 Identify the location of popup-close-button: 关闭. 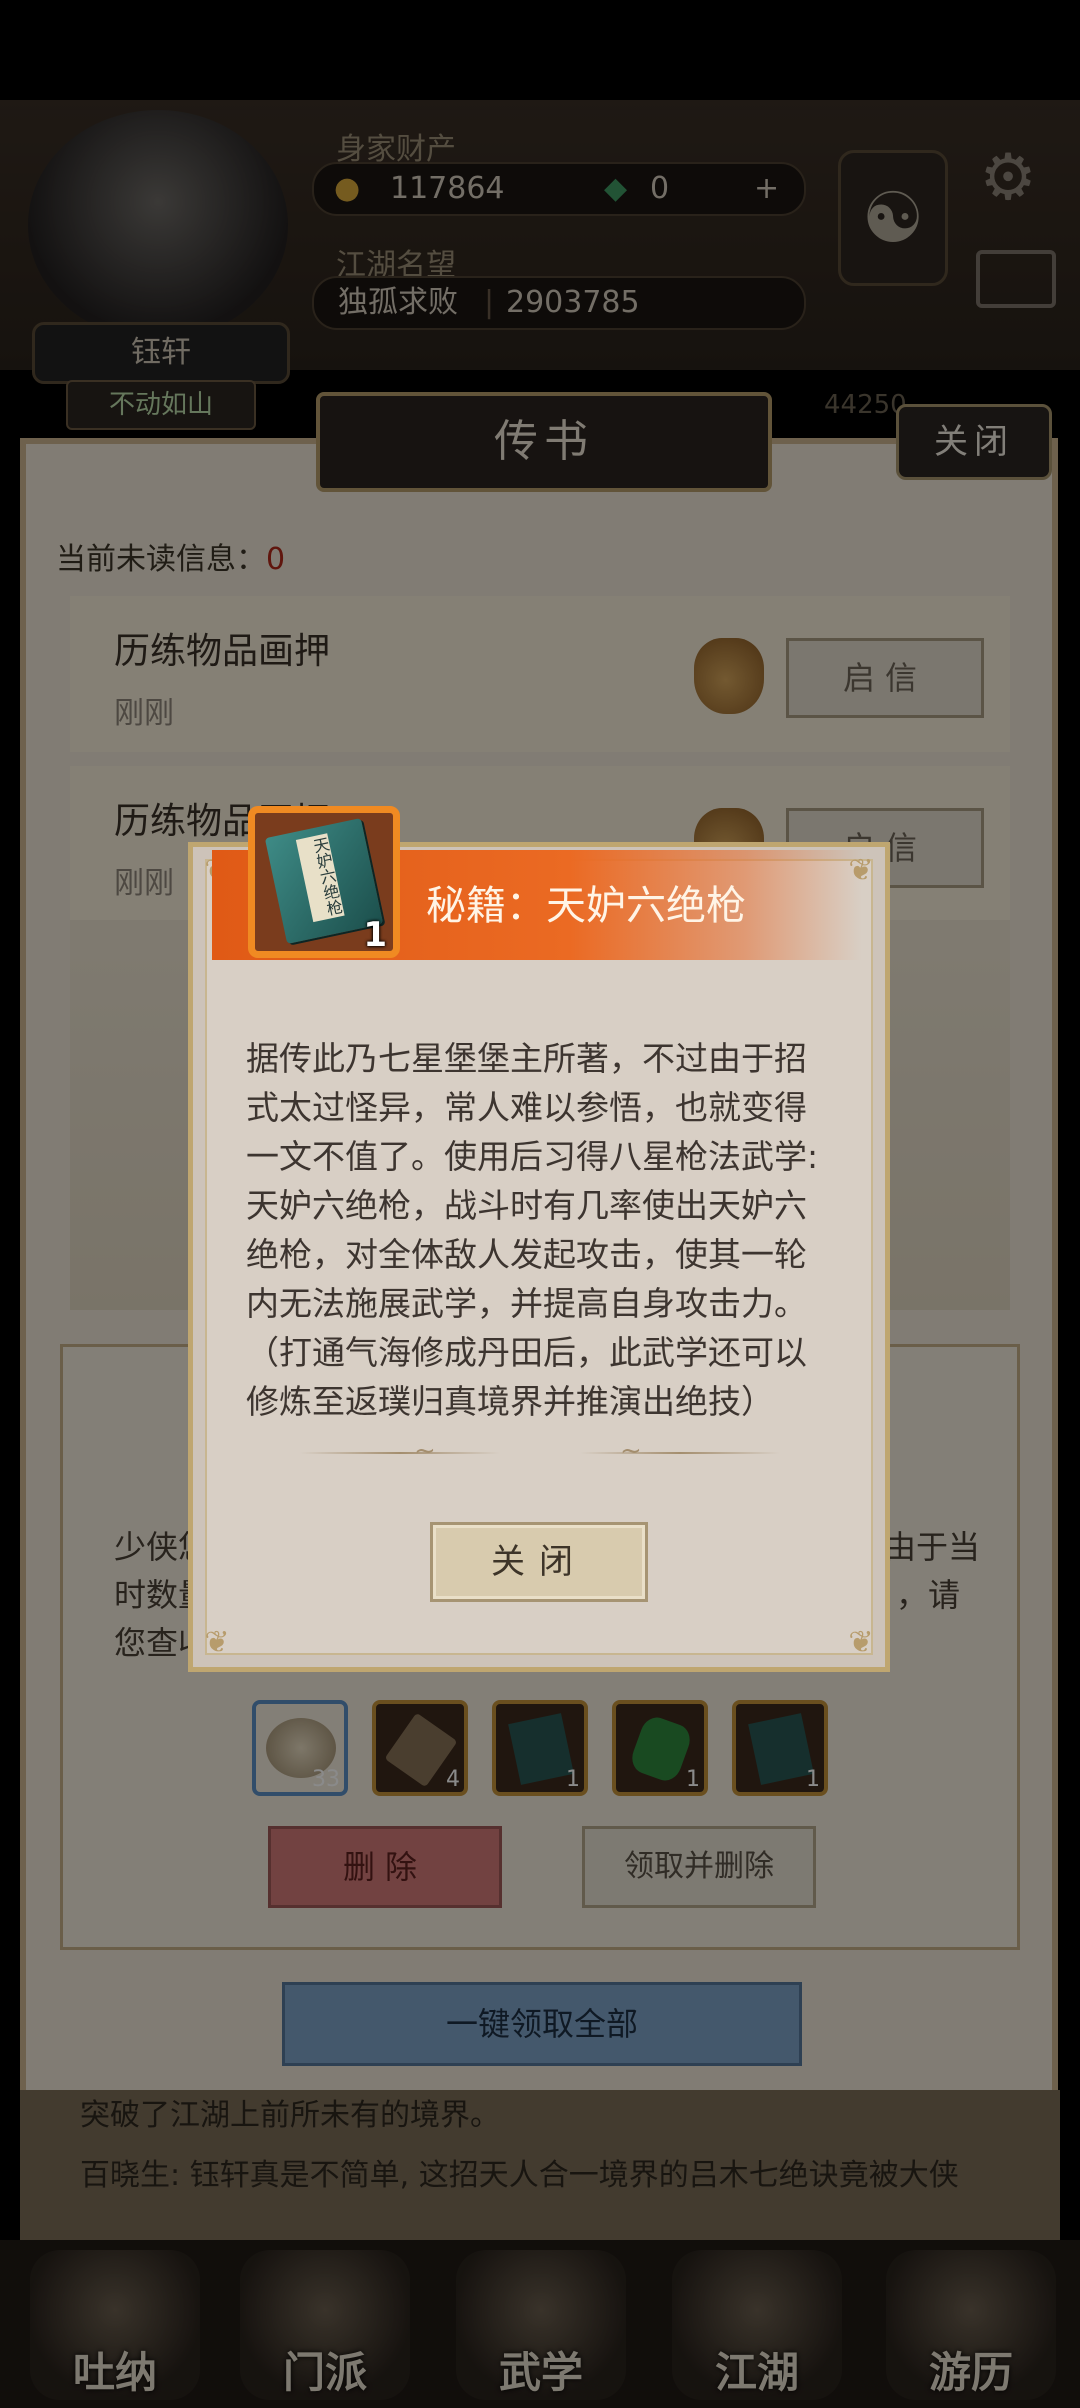
(539, 1562).